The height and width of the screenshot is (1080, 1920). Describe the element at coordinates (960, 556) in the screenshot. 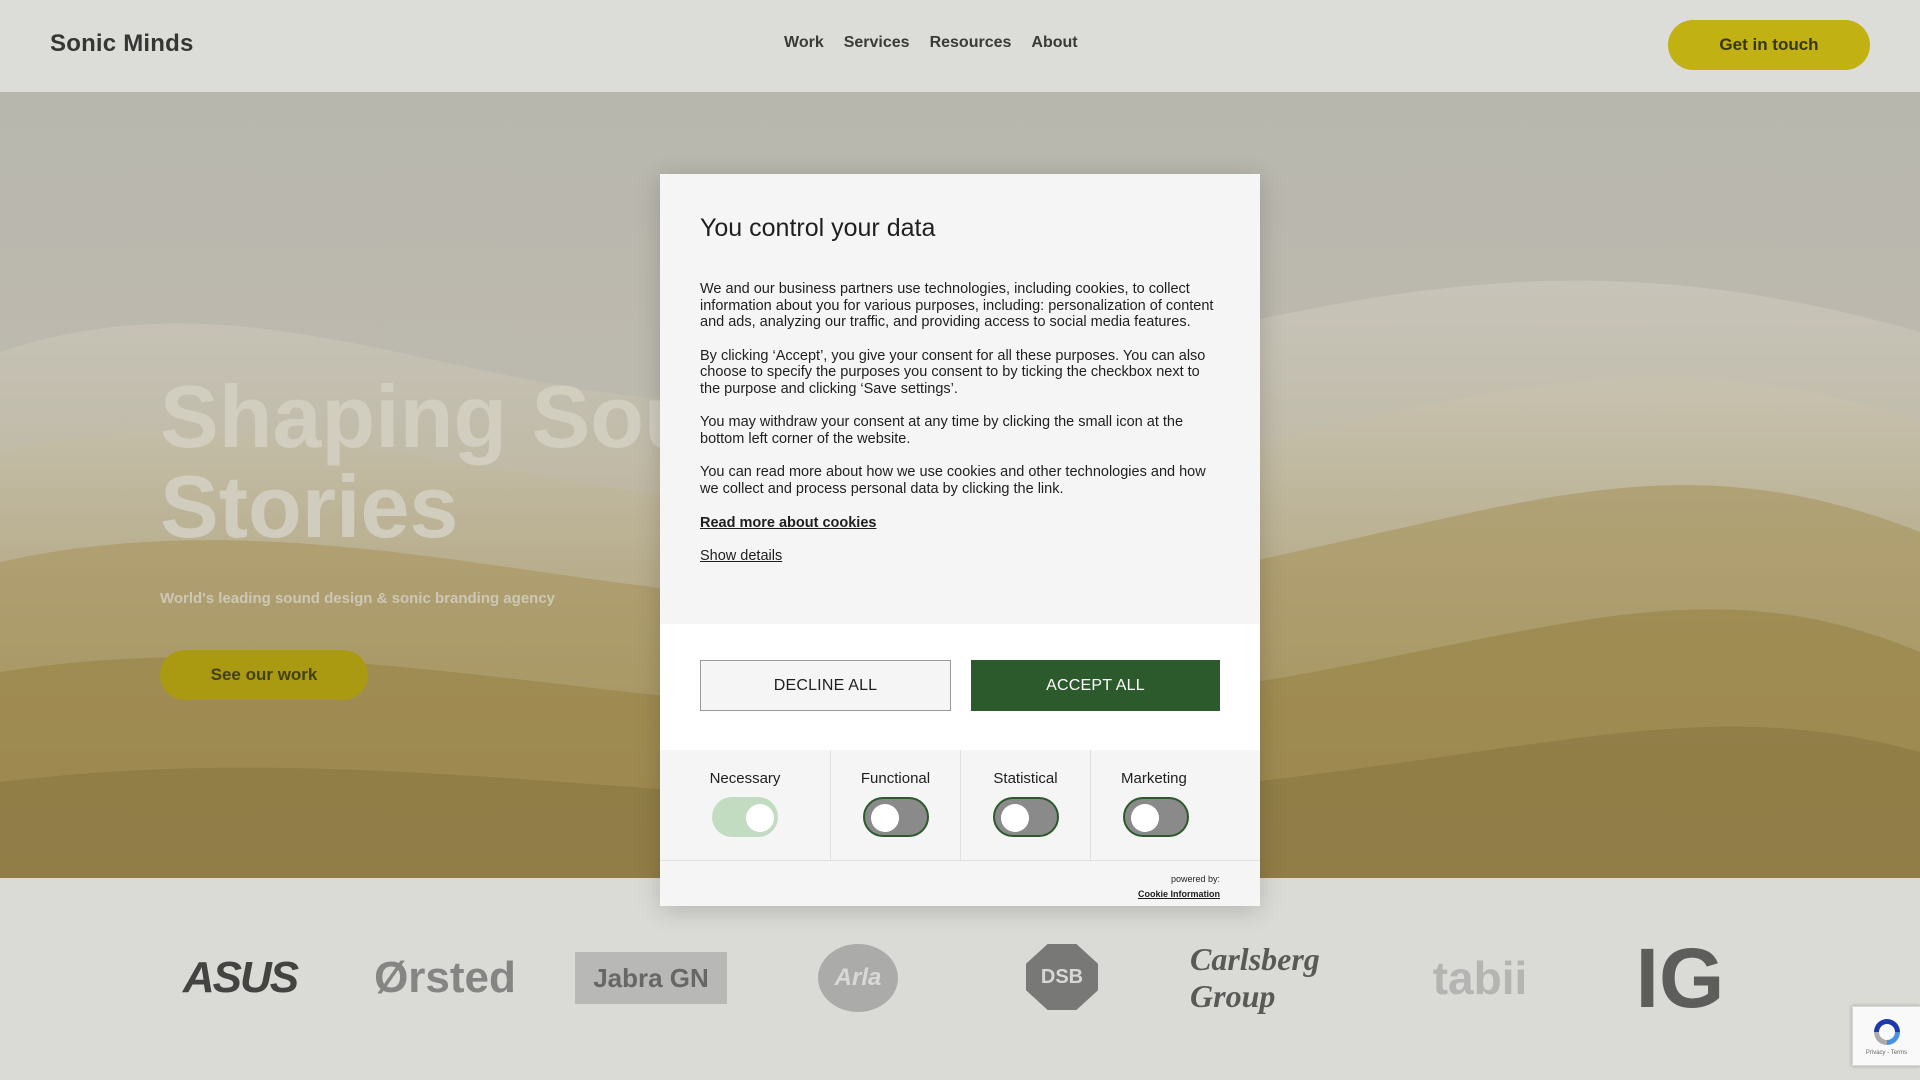

I see `show-details-link: Show details` at that location.